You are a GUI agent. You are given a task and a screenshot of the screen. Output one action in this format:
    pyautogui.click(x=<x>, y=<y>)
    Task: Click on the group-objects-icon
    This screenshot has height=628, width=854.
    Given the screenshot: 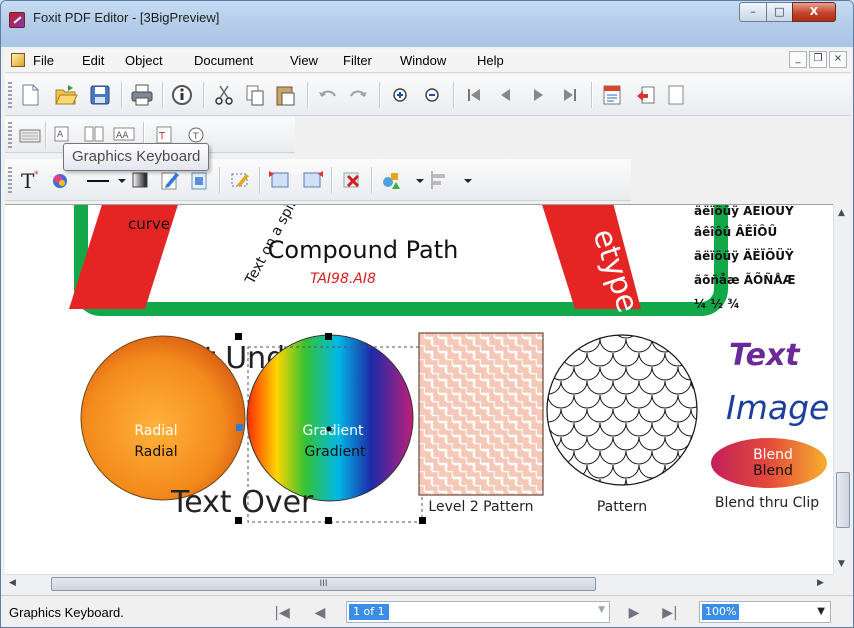 What is the action you would take?
    pyautogui.click(x=280, y=180)
    